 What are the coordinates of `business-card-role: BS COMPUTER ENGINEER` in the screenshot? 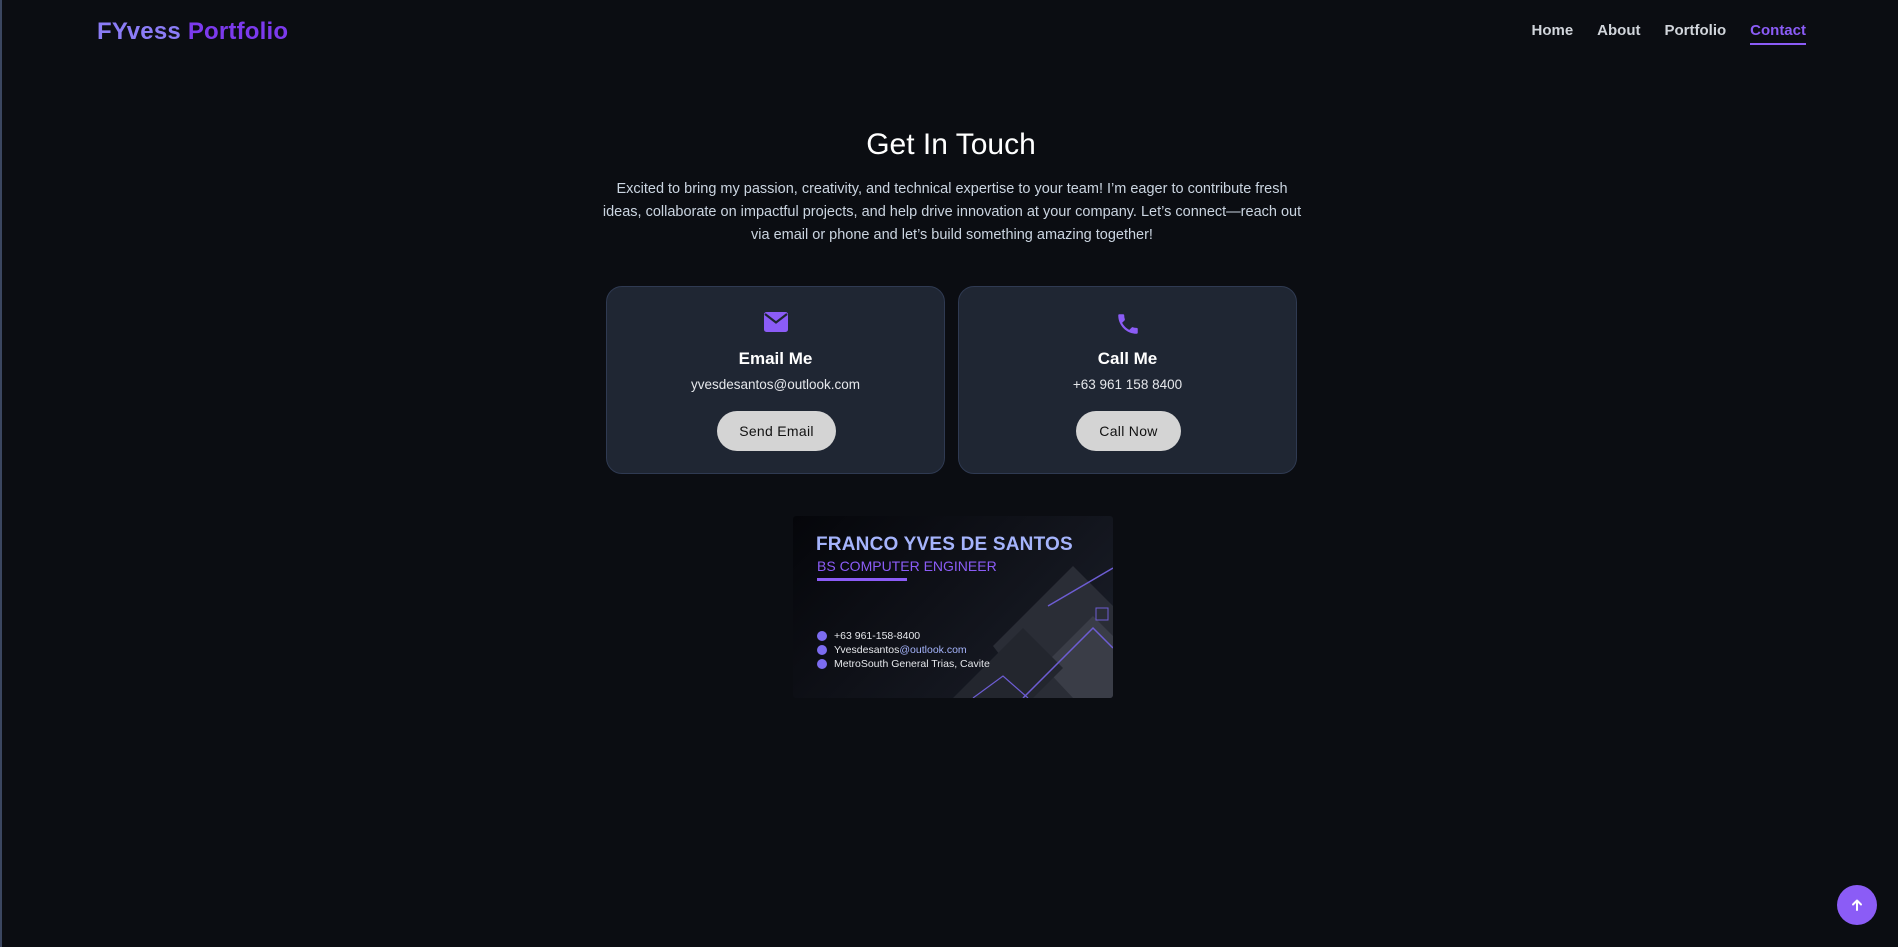 It's located at (907, 566).